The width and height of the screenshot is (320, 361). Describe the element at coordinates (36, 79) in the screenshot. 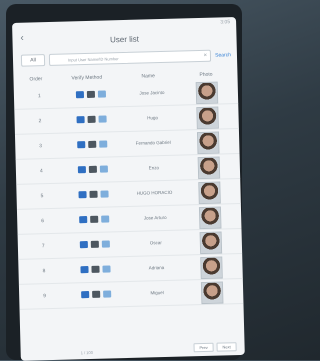

I see `col-order: Order` at that location.